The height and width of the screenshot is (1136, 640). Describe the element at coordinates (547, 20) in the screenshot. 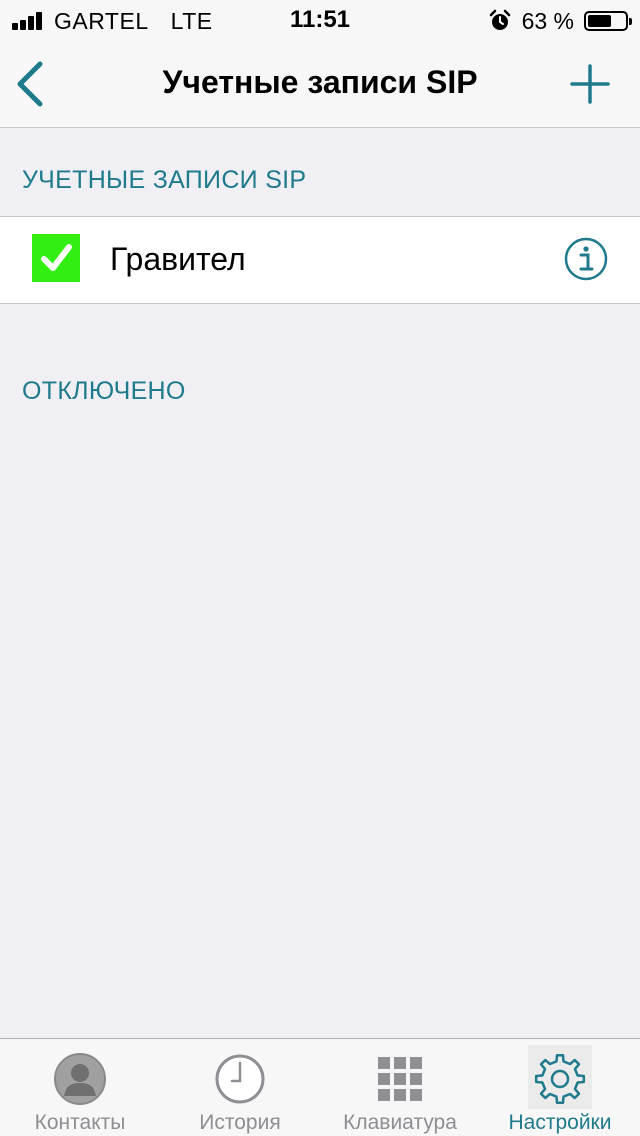

I see `battery-percent: 63 %` at that location.